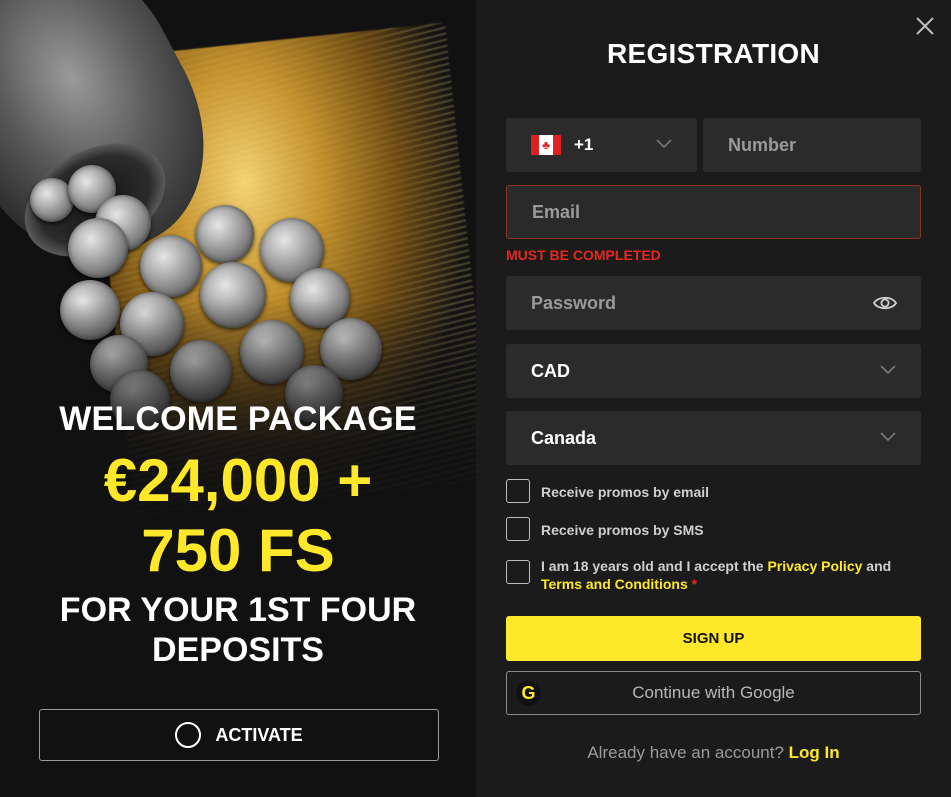  I want to click on log-in-link: Log In, so click(814, 752).